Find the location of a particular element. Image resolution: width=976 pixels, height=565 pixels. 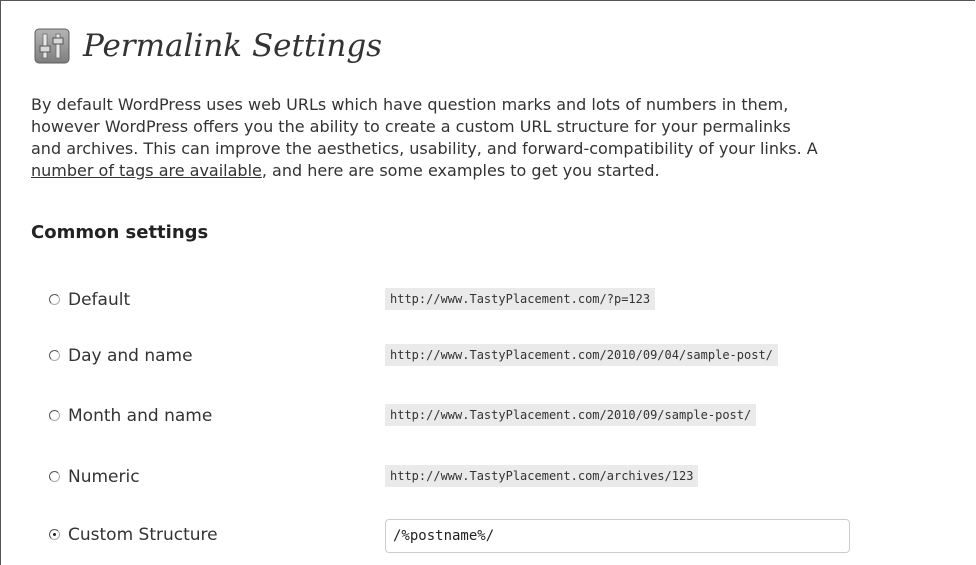

numeric-radio is located at coordinates (54, 476).